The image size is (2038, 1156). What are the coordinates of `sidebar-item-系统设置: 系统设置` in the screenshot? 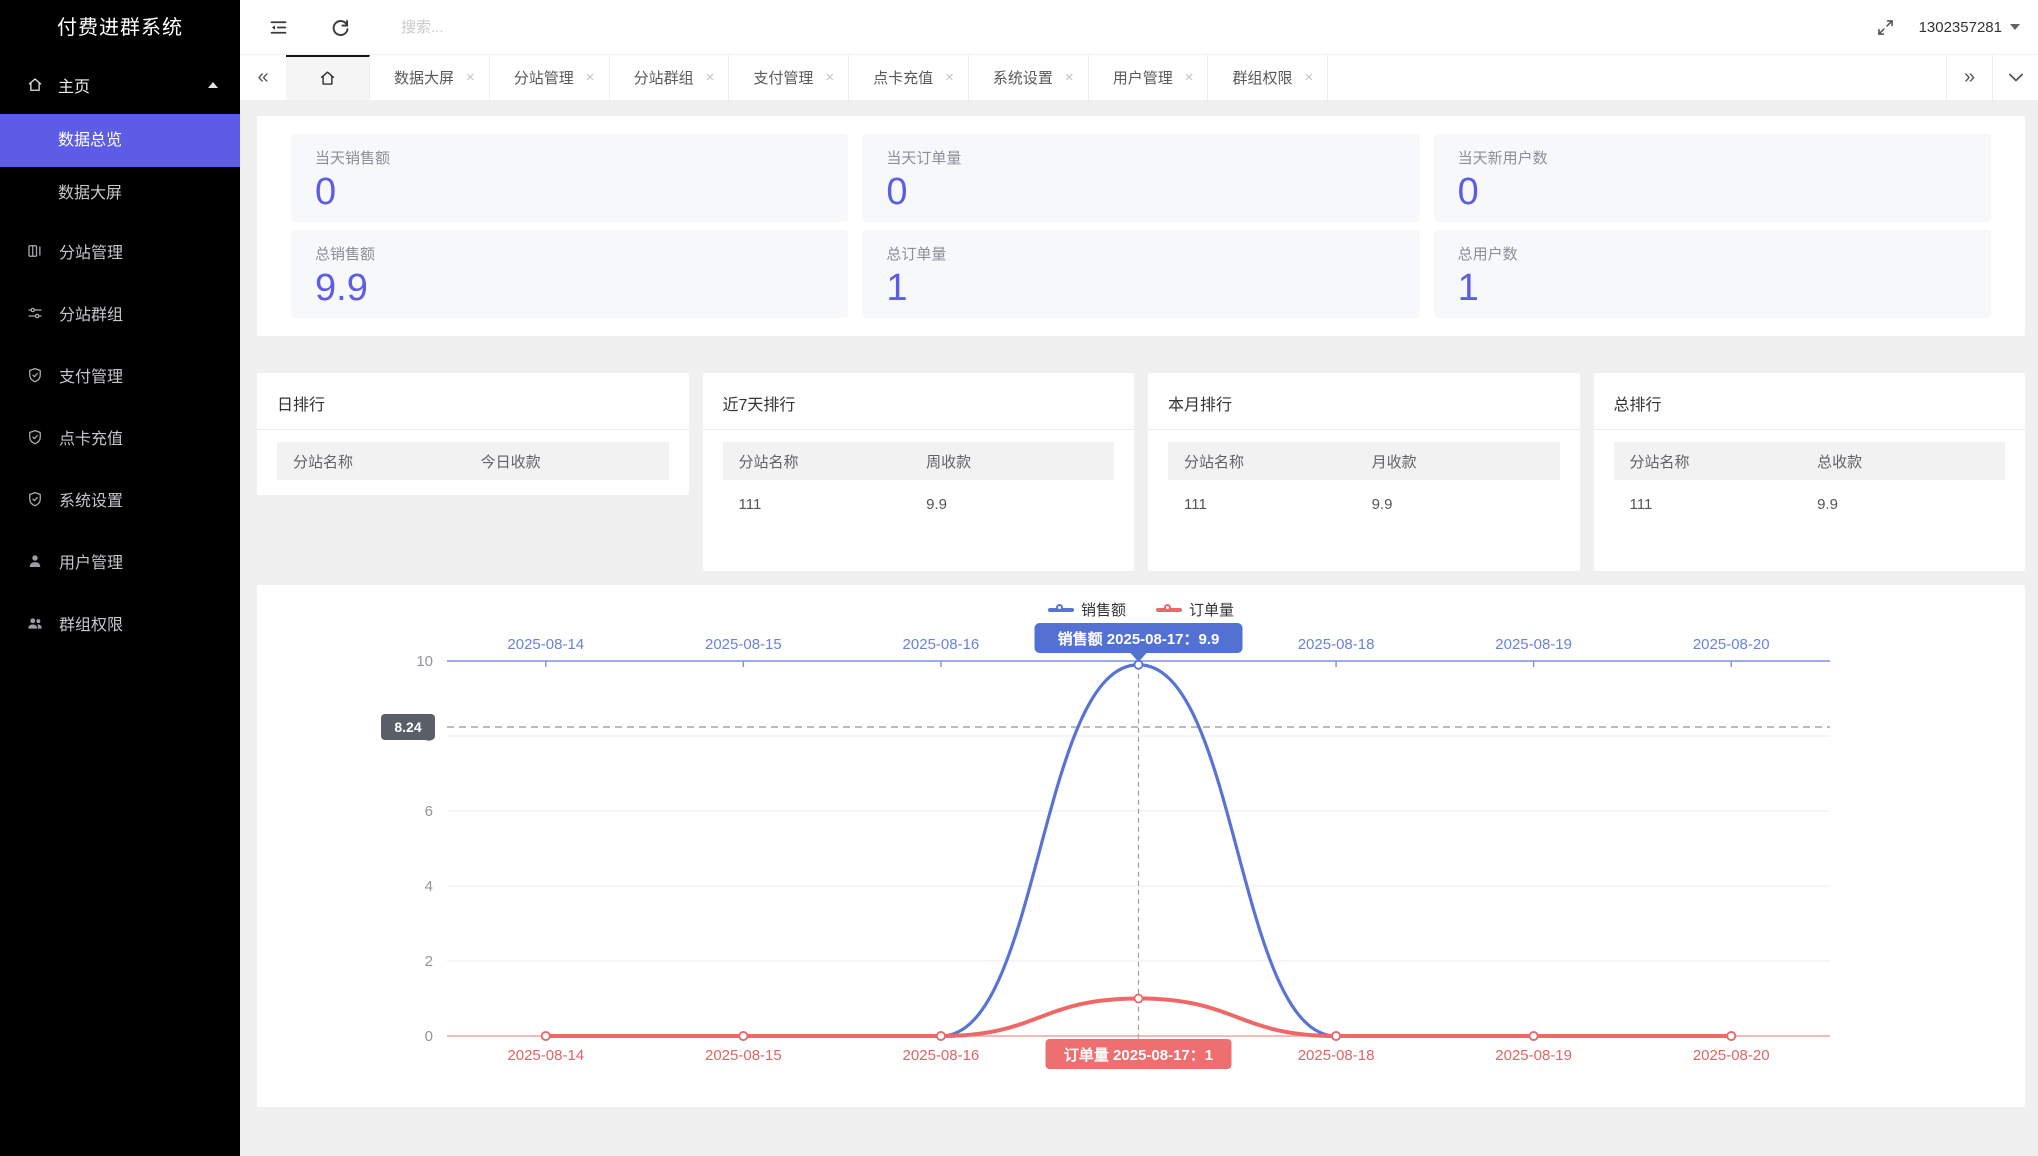 It's located at (120, 499).